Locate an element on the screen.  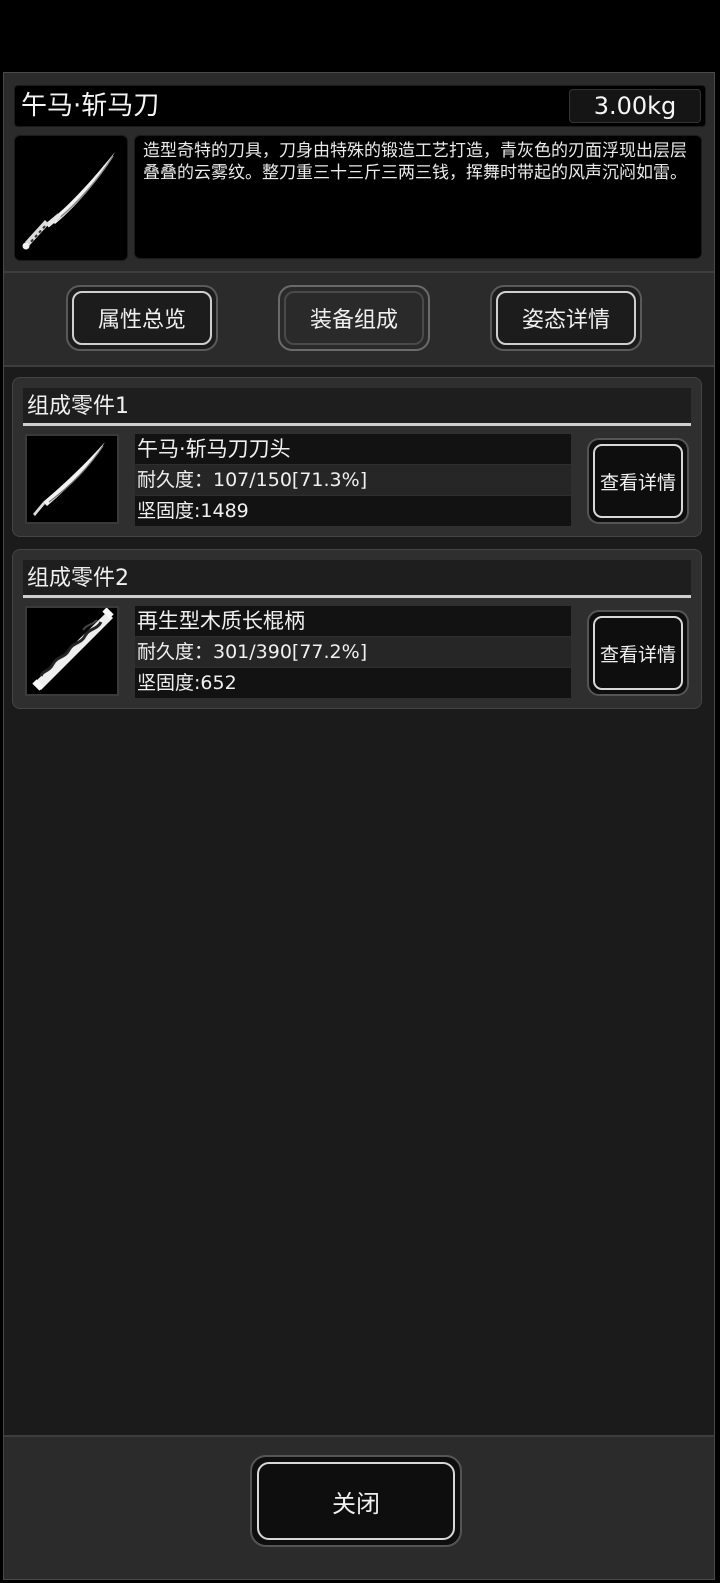
part-info: 午马·斩马刀刀头 耐久度：107/150[71.3%] 坚固度:1489 is located at coordinates (353, 480).